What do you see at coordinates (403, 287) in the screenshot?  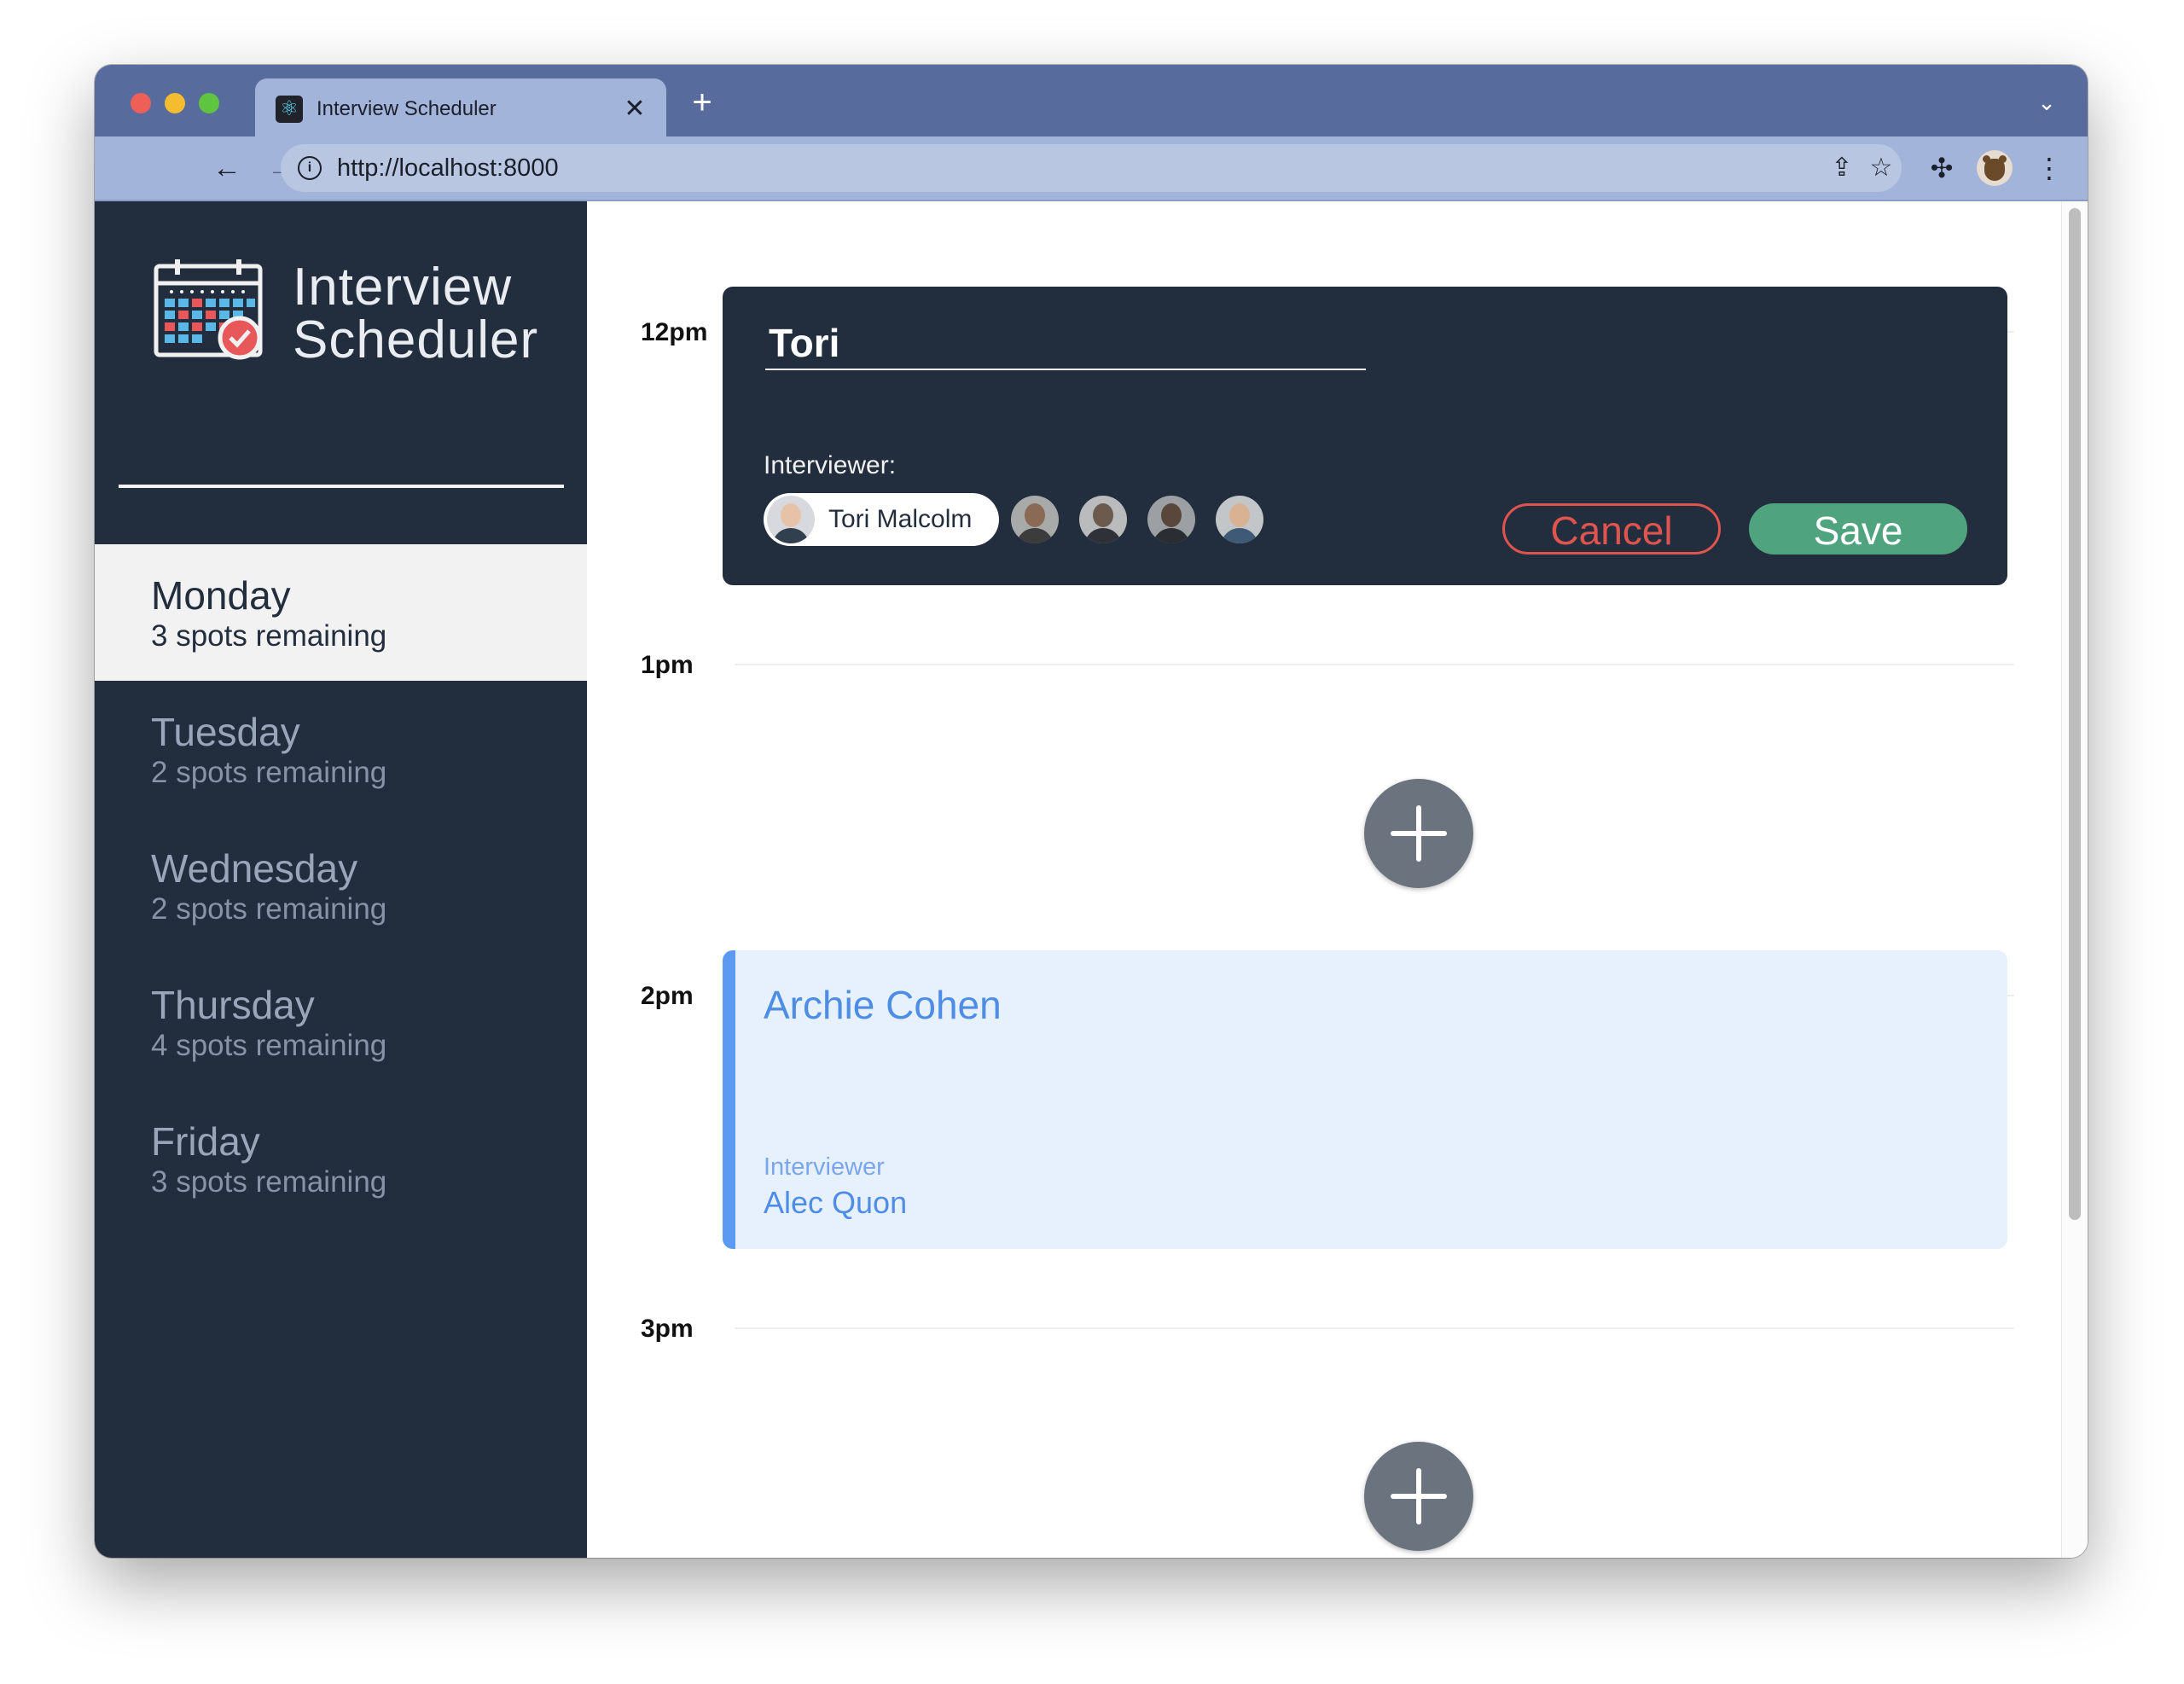 I see `brand-line-1: Interview` at bounding box center [403, 287].